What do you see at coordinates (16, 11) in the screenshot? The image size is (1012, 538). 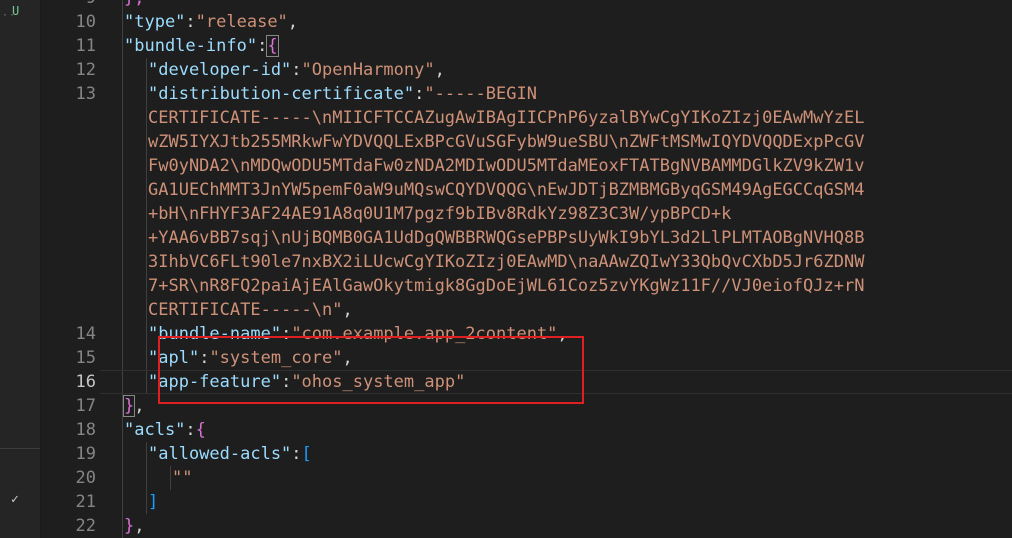 I see `untracked-badge: U` at bounding box center [16, 11].